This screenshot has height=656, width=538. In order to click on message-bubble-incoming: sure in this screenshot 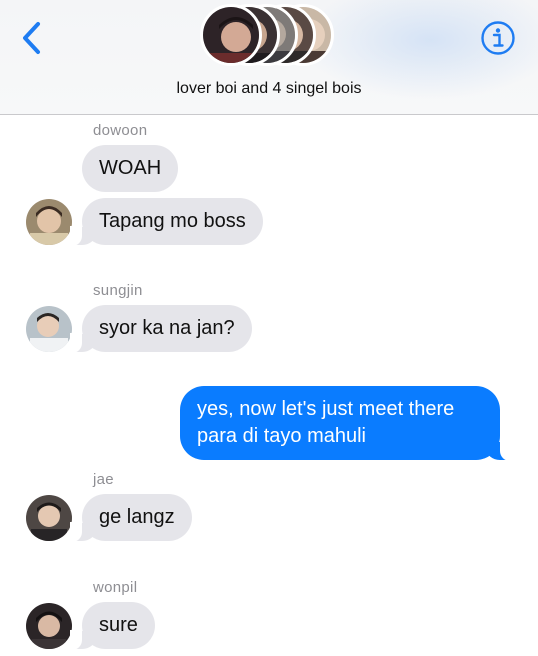, I will do `click(112, 626)`.